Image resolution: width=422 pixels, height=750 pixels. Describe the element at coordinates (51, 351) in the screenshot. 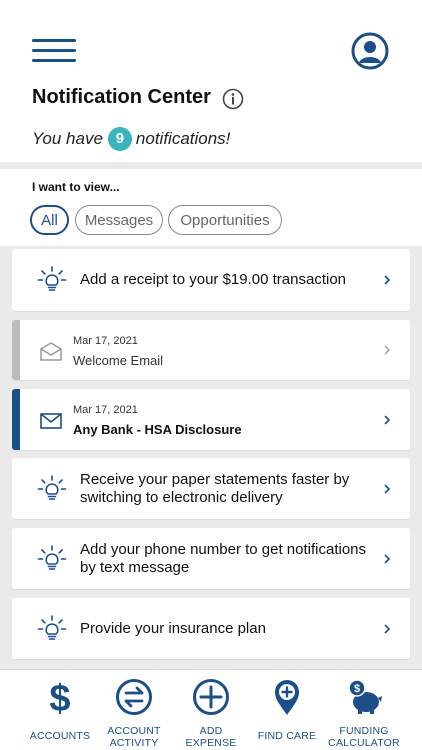

I see `envelope-open-icon` at that location.